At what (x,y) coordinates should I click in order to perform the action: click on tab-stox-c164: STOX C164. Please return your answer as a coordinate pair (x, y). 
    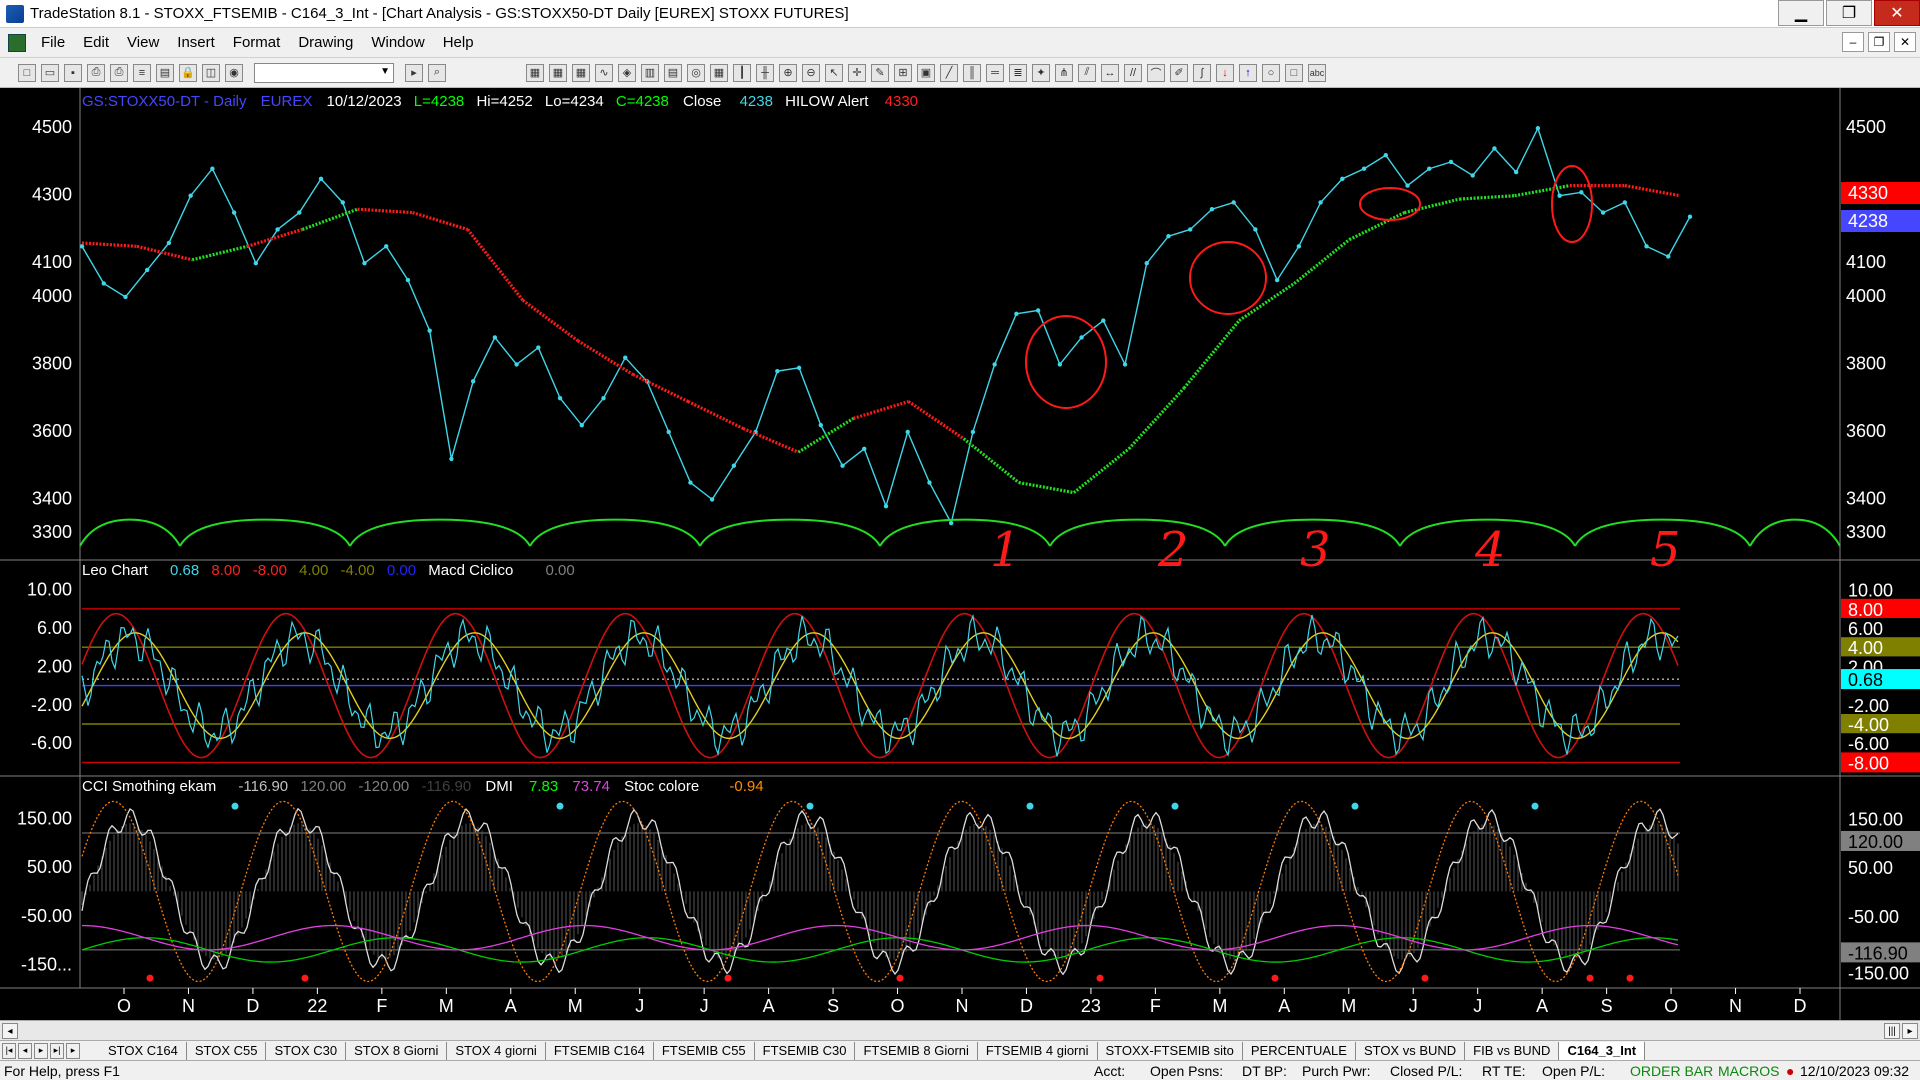
    Looking at the image, I should click on (143, 1050).